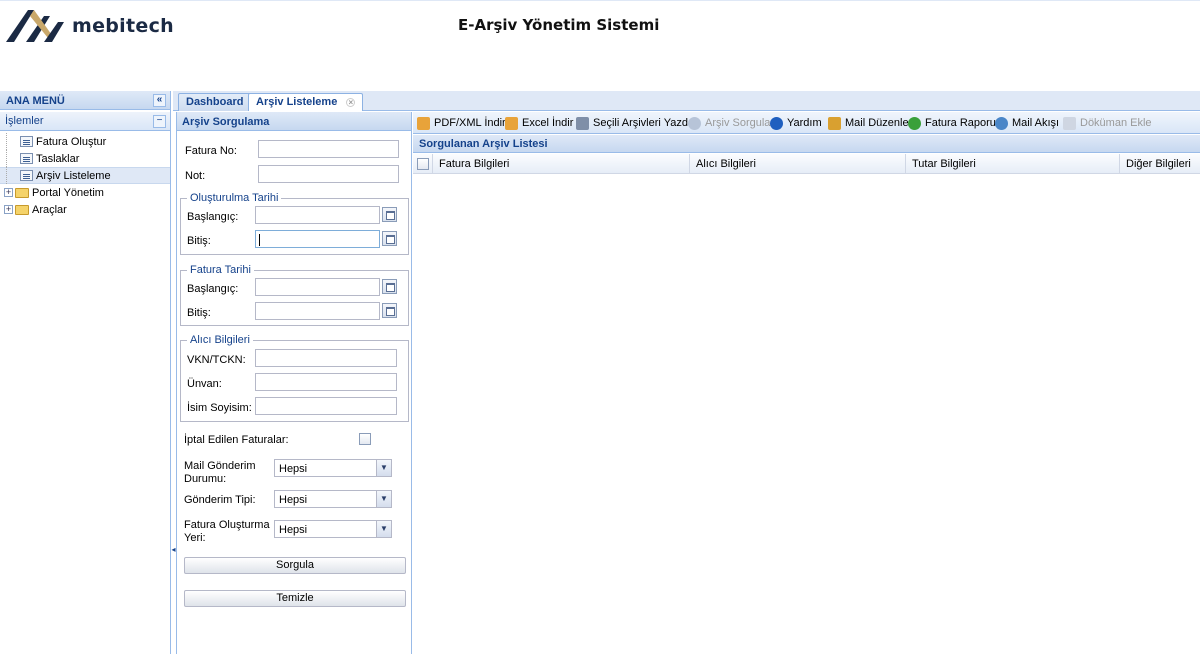  What do you see at coordinates (317, 311) in the screenshot?
I see `fatura-bitis-input` at bounding box center [317, 311].